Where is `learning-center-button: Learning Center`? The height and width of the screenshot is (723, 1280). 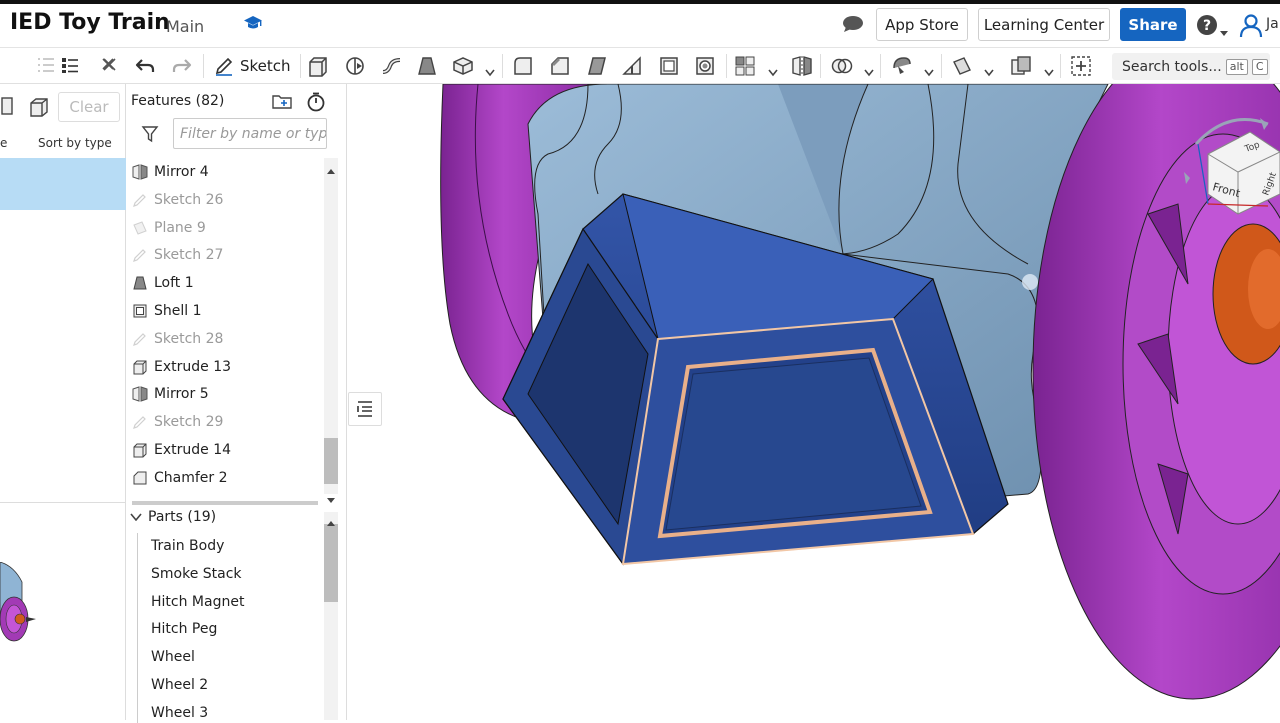
learning-center-button: Learning Center is located at coordinates (1044, 24).